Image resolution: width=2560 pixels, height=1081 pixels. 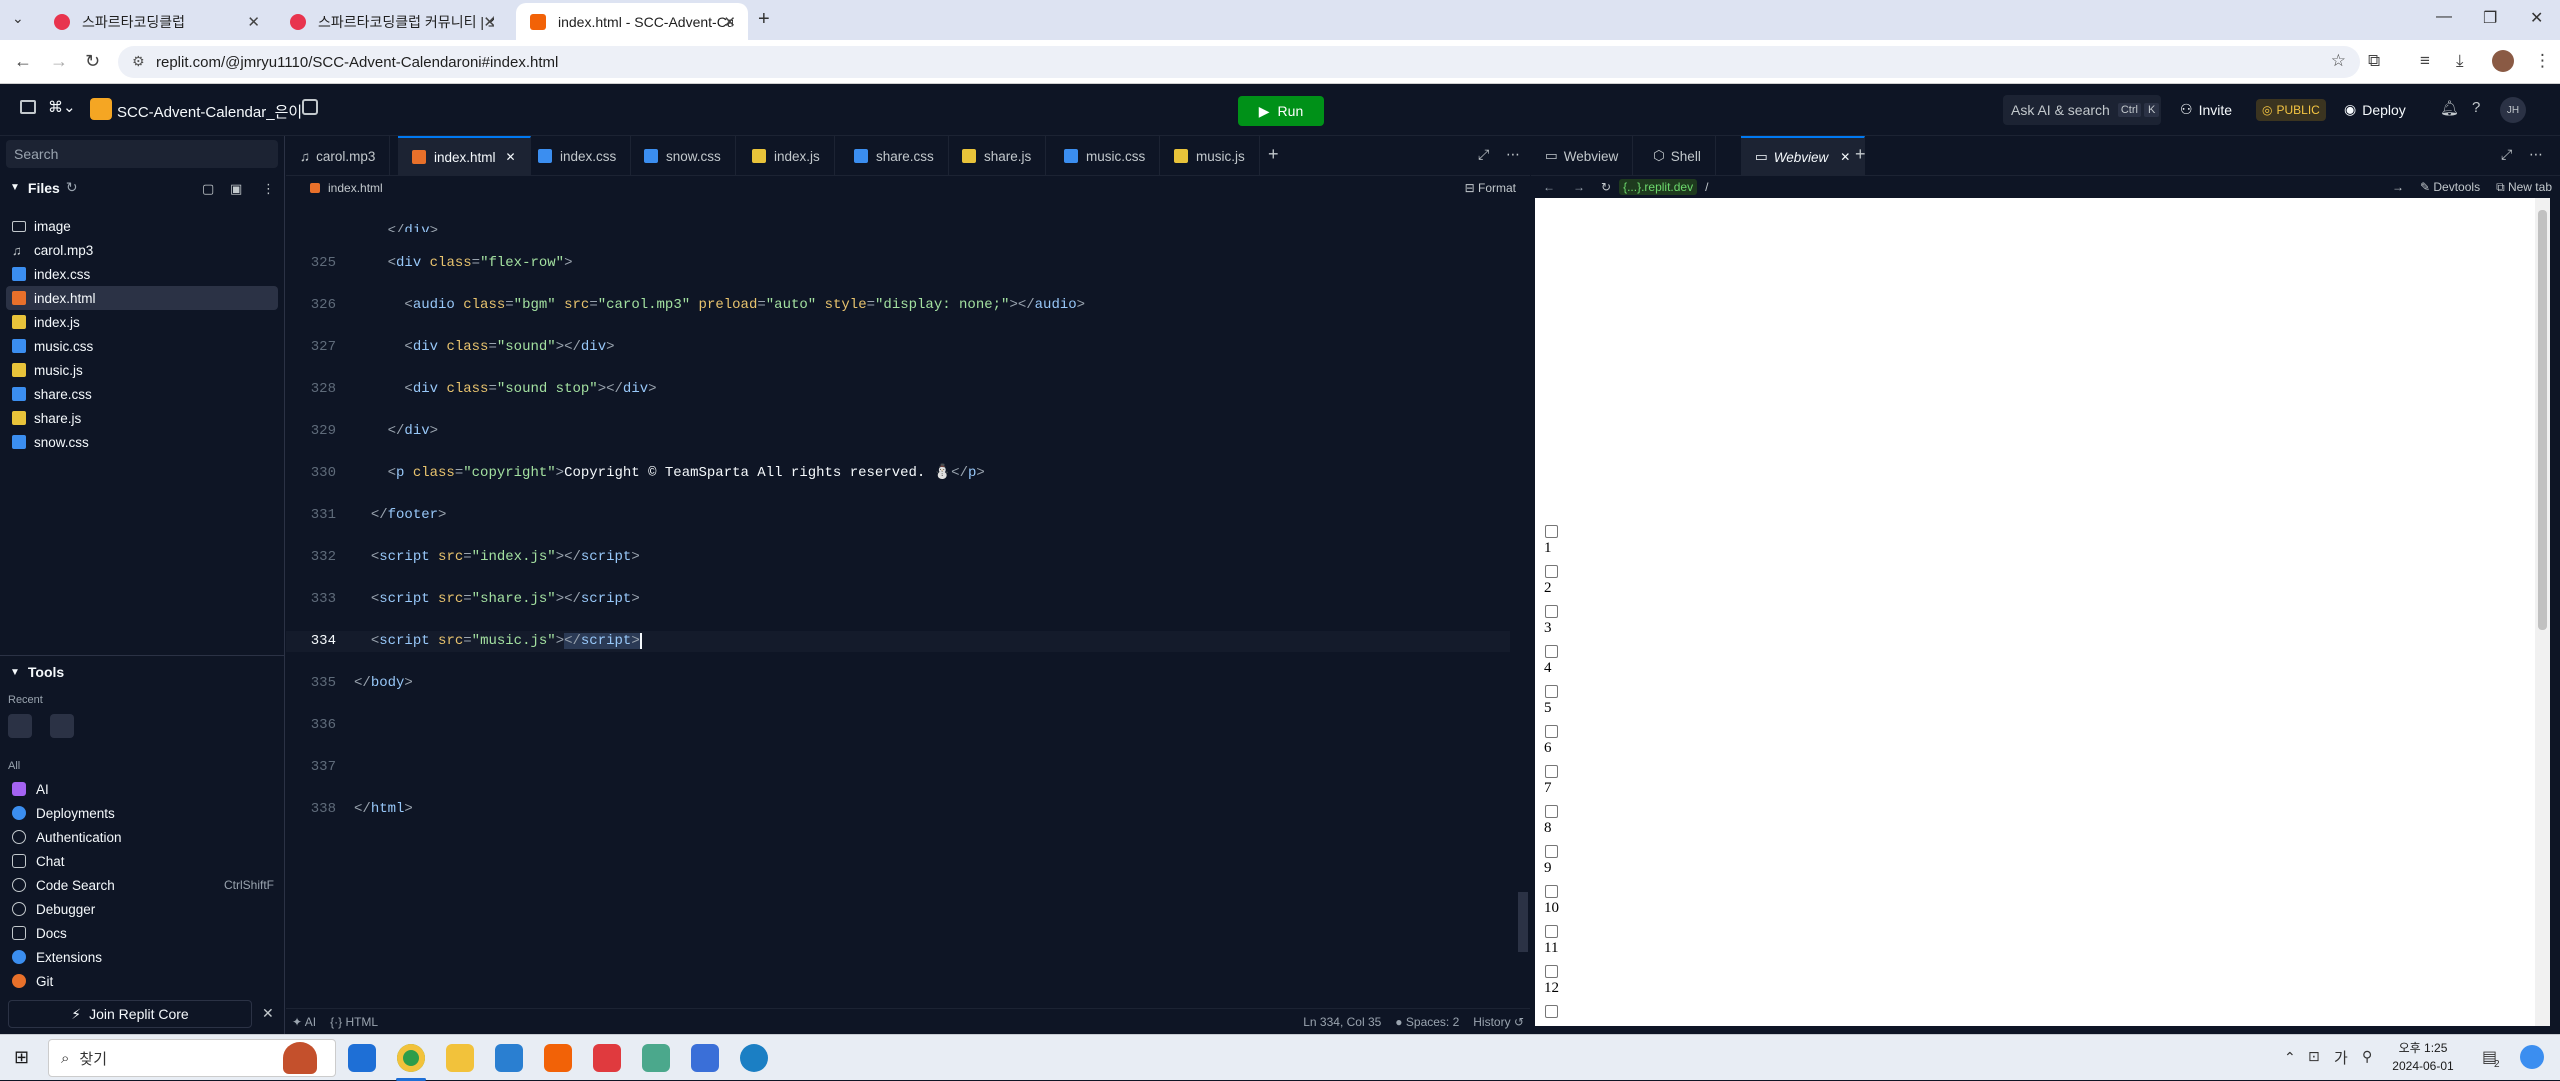 I want to click on new-file-icon: ▢, so click(x=208, y=189).